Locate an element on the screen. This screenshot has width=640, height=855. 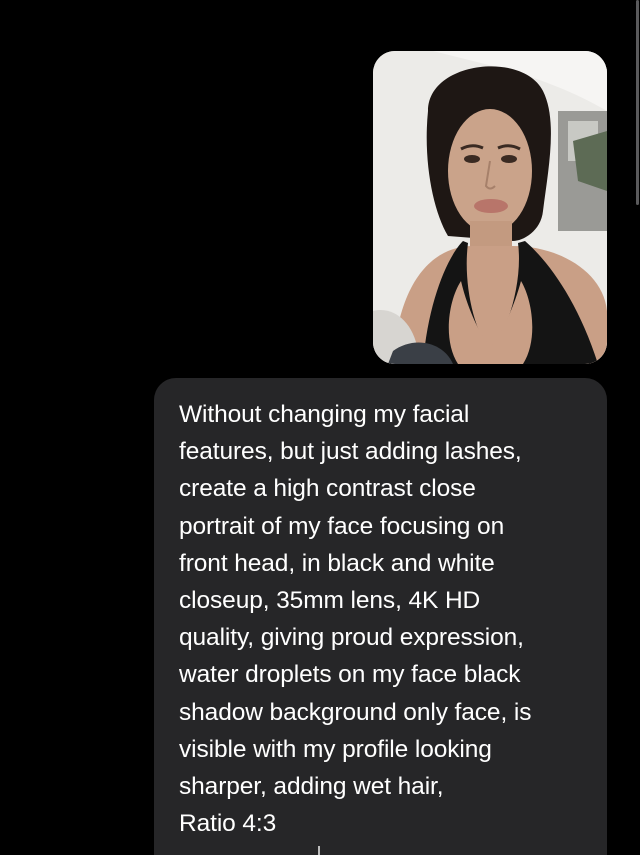
selfie-photo-icon is located at coordinates (490, 207).